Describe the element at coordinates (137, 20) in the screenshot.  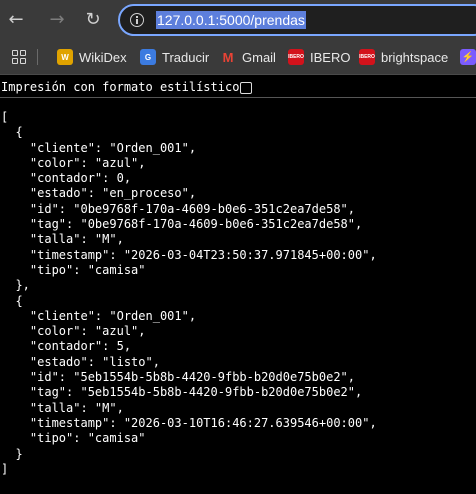
I see `site-info-icon` at that location.